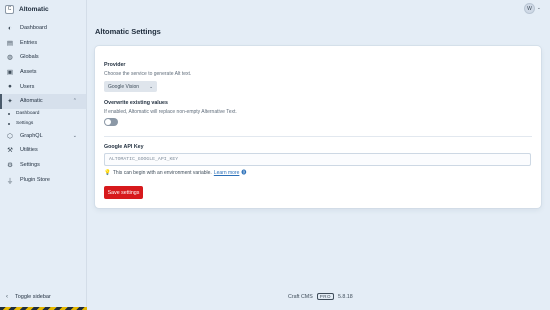  I want to click on provider-label: Provider, so click(115, 65).